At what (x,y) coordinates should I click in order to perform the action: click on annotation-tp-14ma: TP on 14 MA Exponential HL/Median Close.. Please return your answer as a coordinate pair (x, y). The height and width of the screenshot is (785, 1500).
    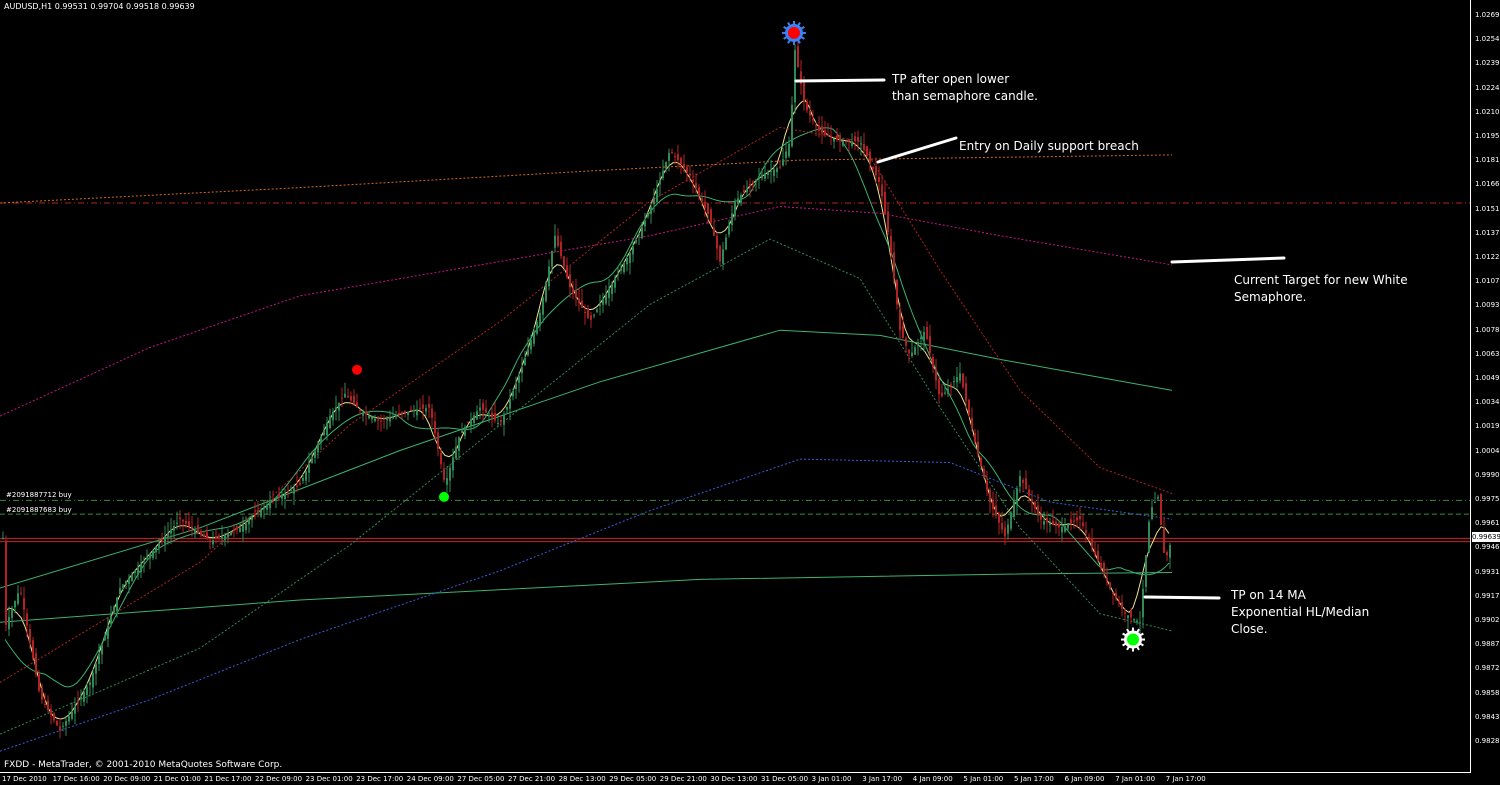
    Looking at the image, I should click on (1300, 612).